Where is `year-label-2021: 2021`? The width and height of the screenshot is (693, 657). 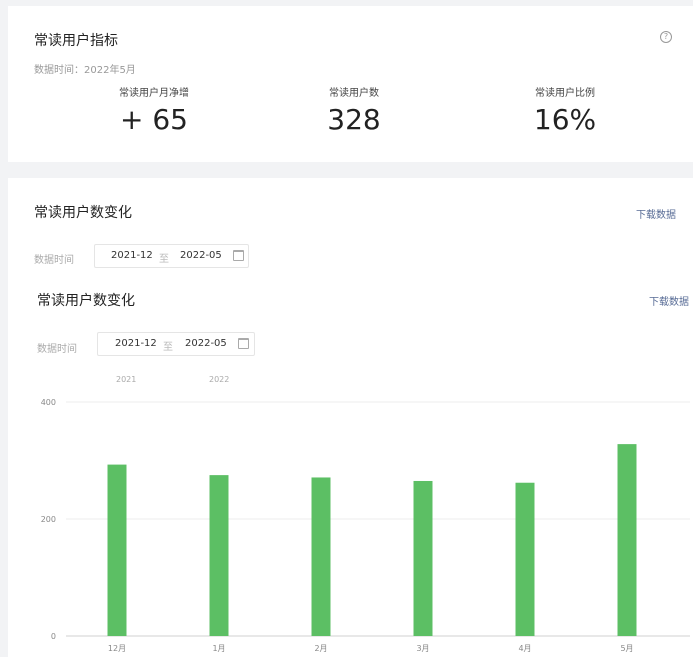
year-label-2021: 2021 is located at coordinates (126, 379).